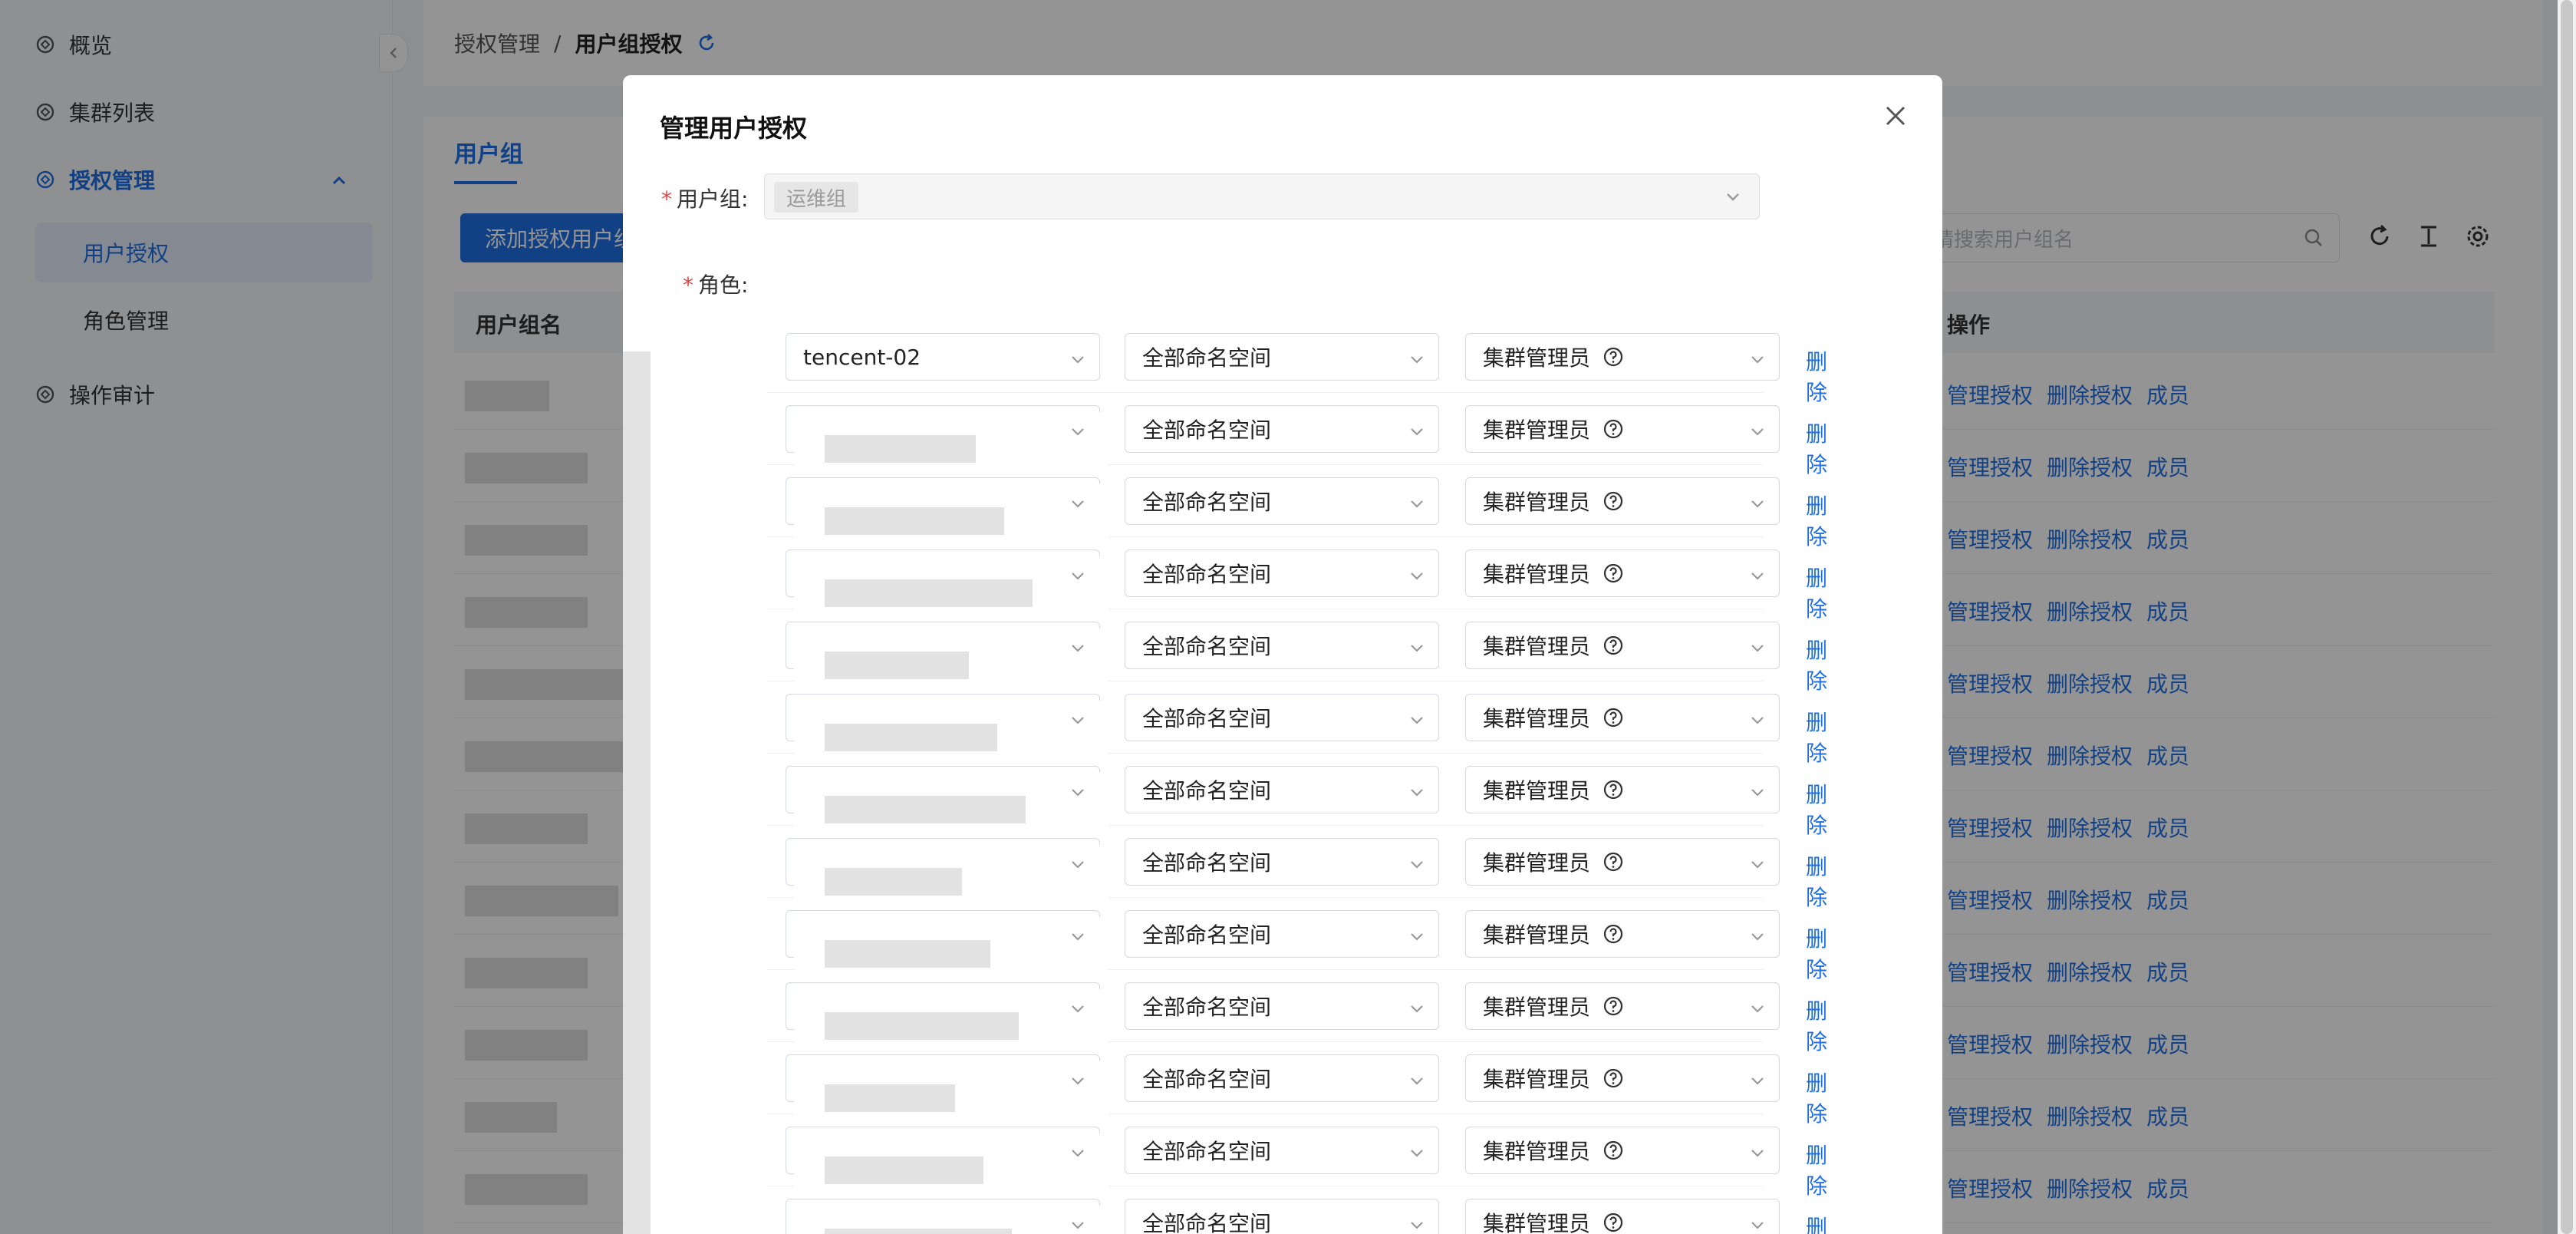  What do you see at coordinates (943, 357) in the screenshot?
I see `cluster-select: tencent-02` at bounding box center [943, 357].